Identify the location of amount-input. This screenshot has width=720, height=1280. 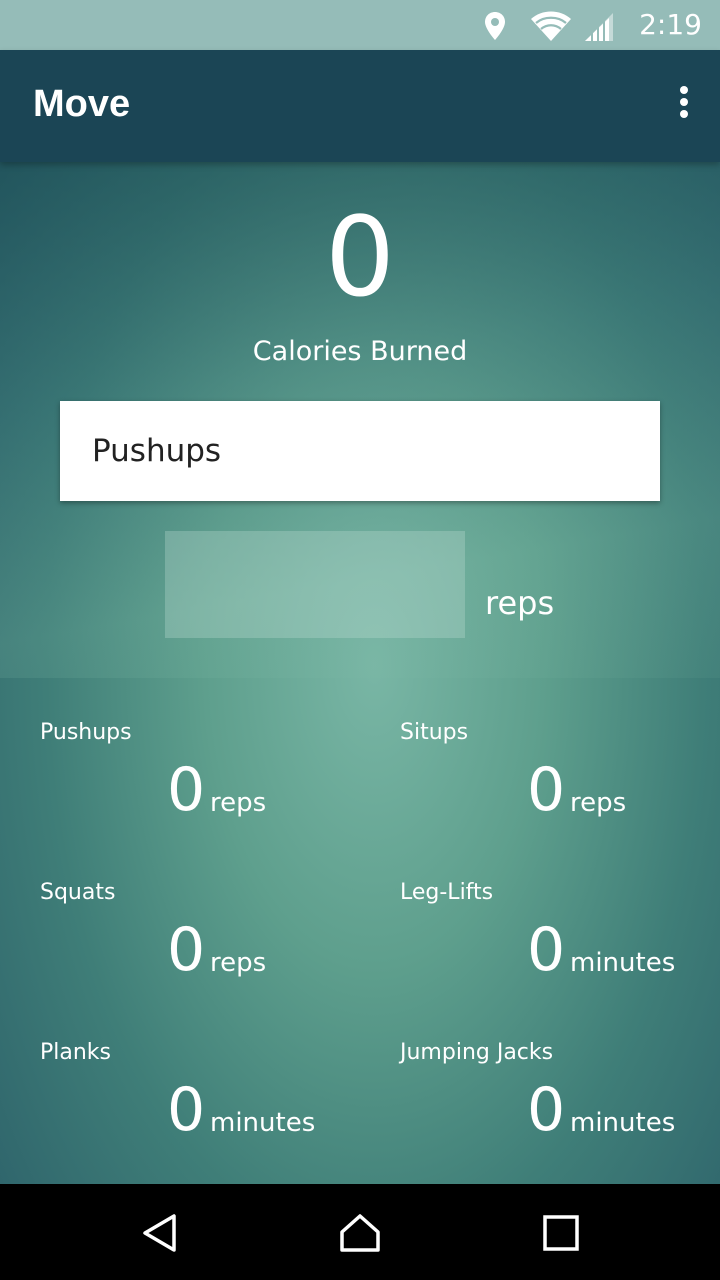
(315, 584).